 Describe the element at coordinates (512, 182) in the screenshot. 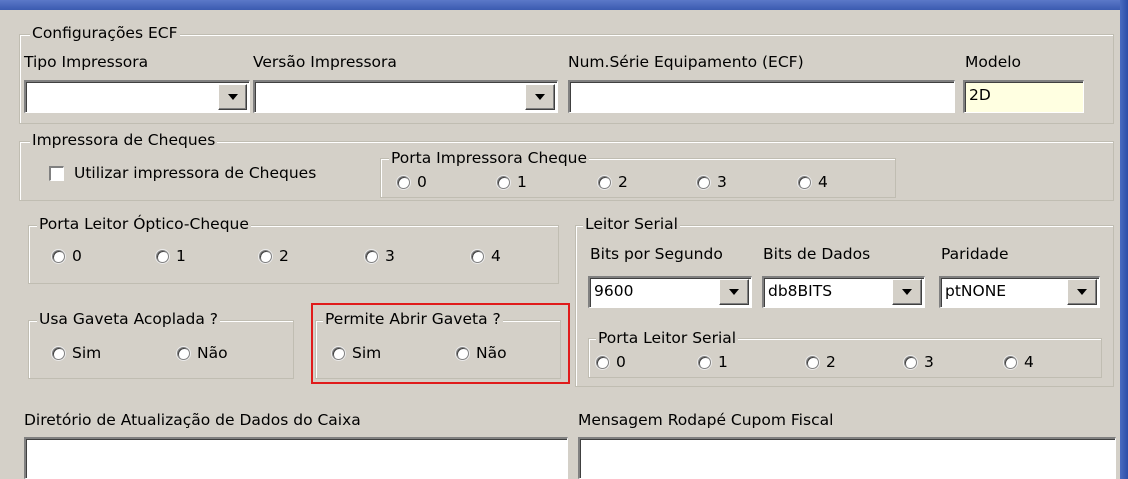

I see `porta-cheque-radio-1: 1` at that location.